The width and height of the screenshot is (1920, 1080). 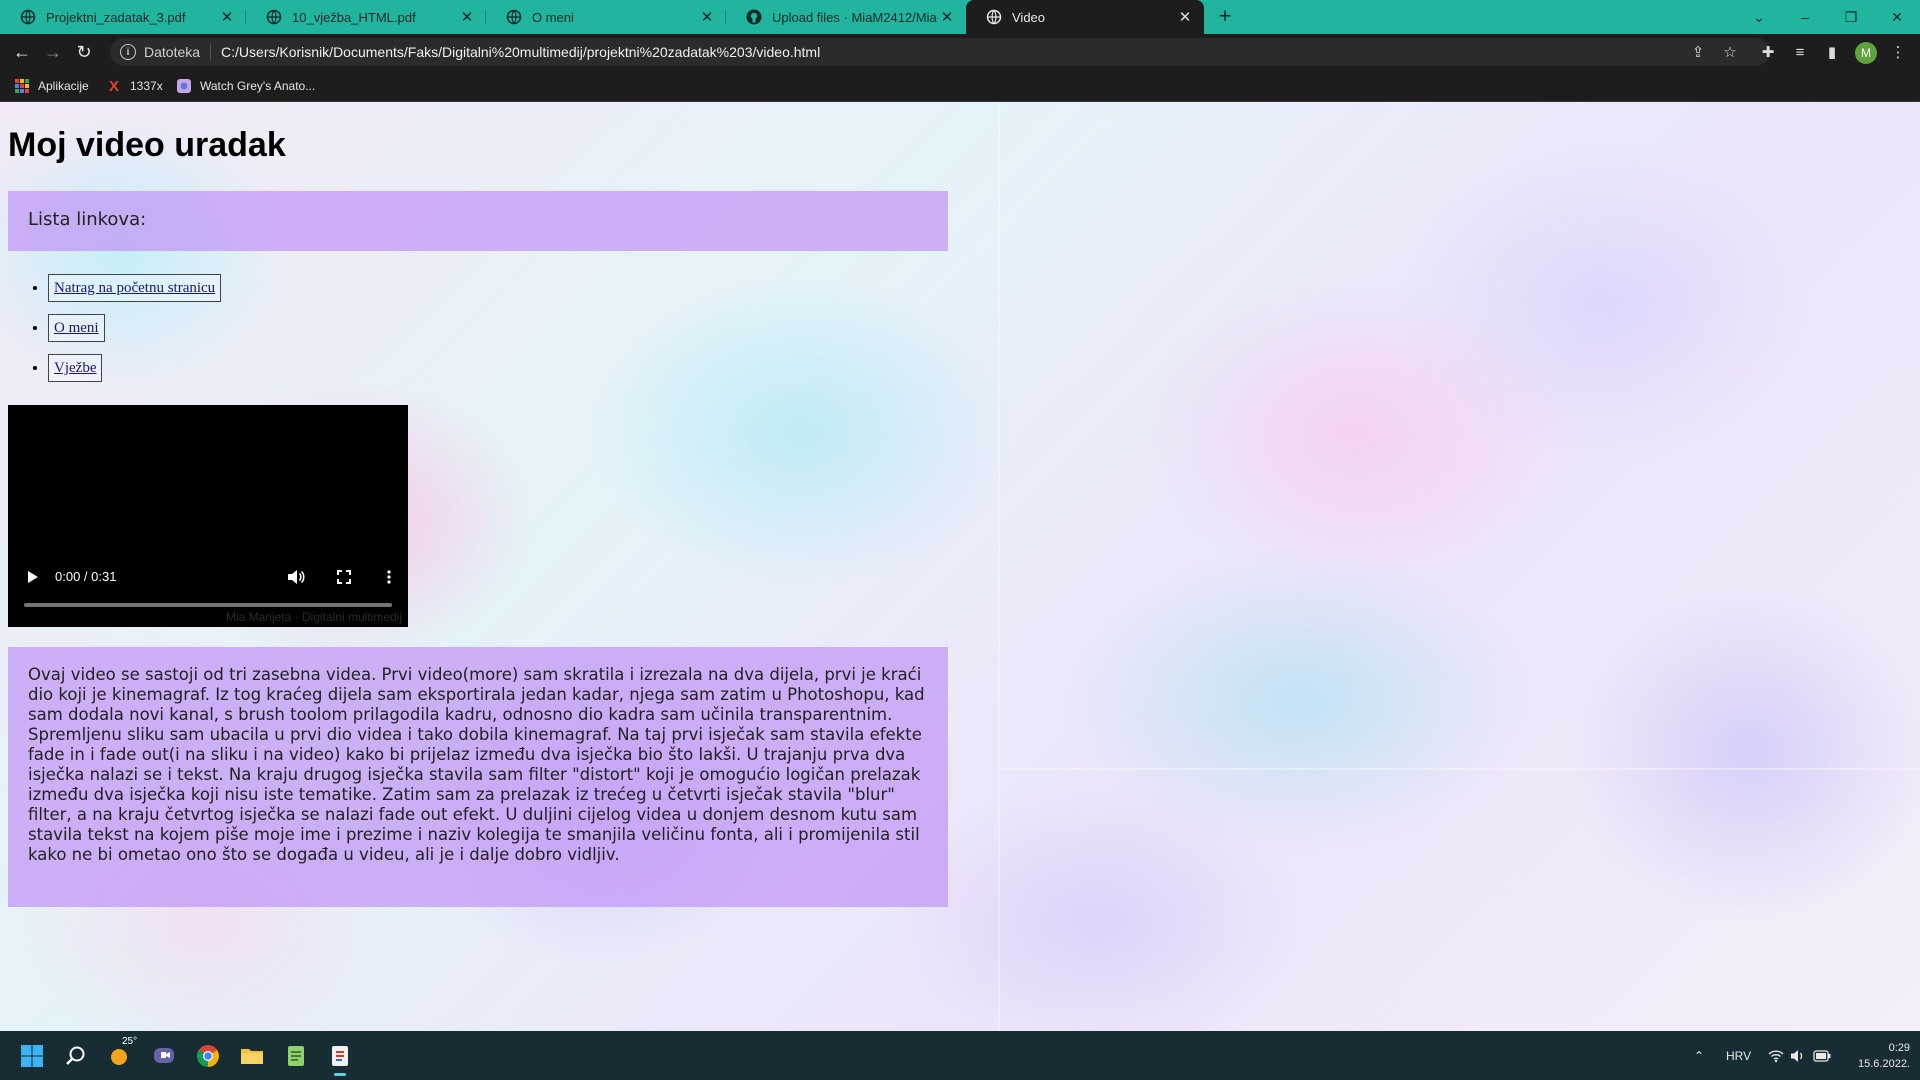 I want to click on new-tab-button: +, so click(x=1225, y=17).